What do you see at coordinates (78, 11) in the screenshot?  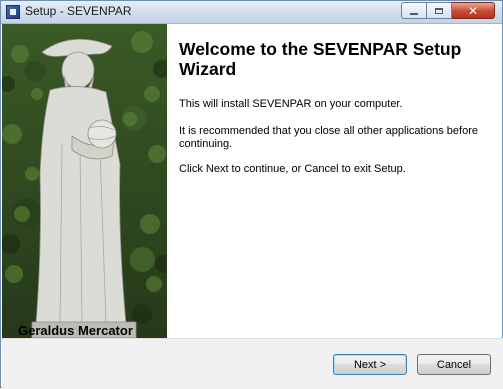 I see `window-title: Setup - SEVENPAR` at bounding box center [78, 11].